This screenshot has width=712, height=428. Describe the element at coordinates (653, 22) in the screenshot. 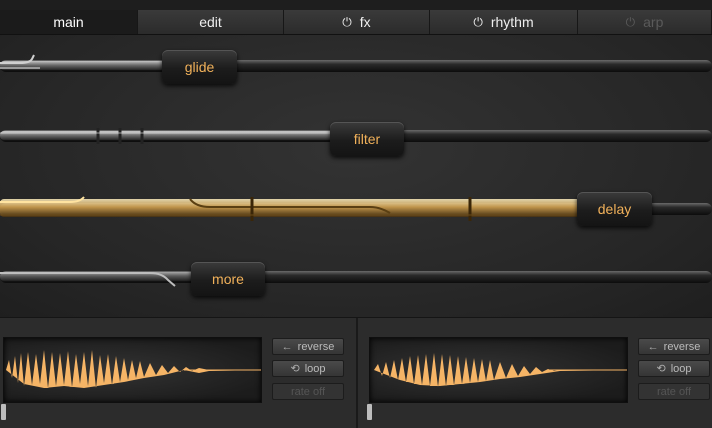

I see `tab-label: arp` at that location.